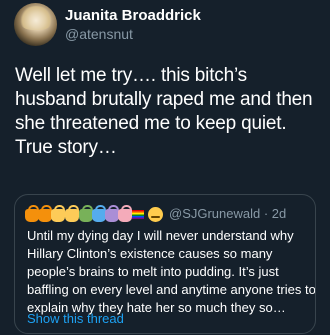 The image size is (330, 335). Describe the element at coordinates (133, 34) in the screenshot. I see `author-handle: @atensnut` at that location.